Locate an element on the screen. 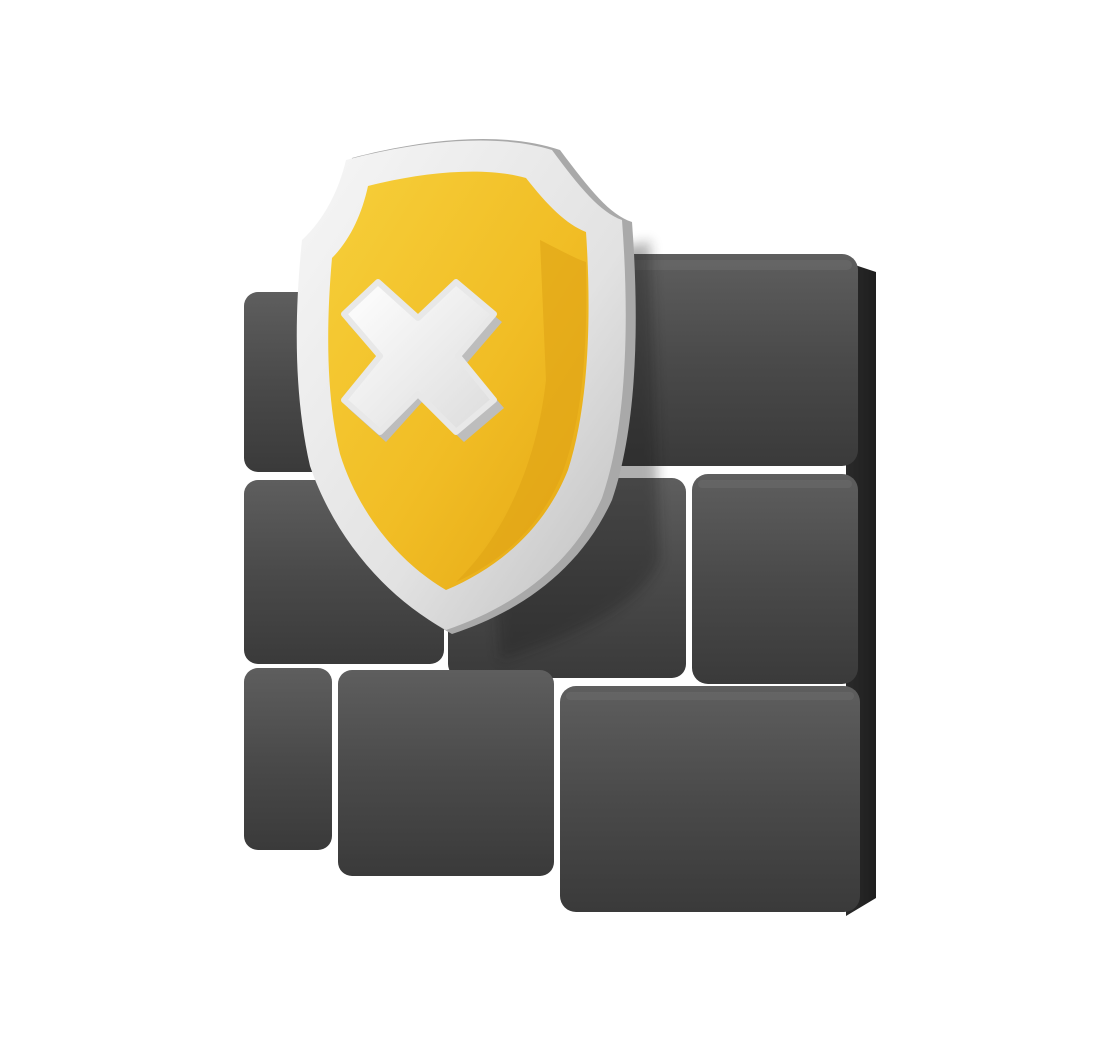 This screenshot has height=1064, width=1100. brick-row2-right is located at coordinates (775, 579).